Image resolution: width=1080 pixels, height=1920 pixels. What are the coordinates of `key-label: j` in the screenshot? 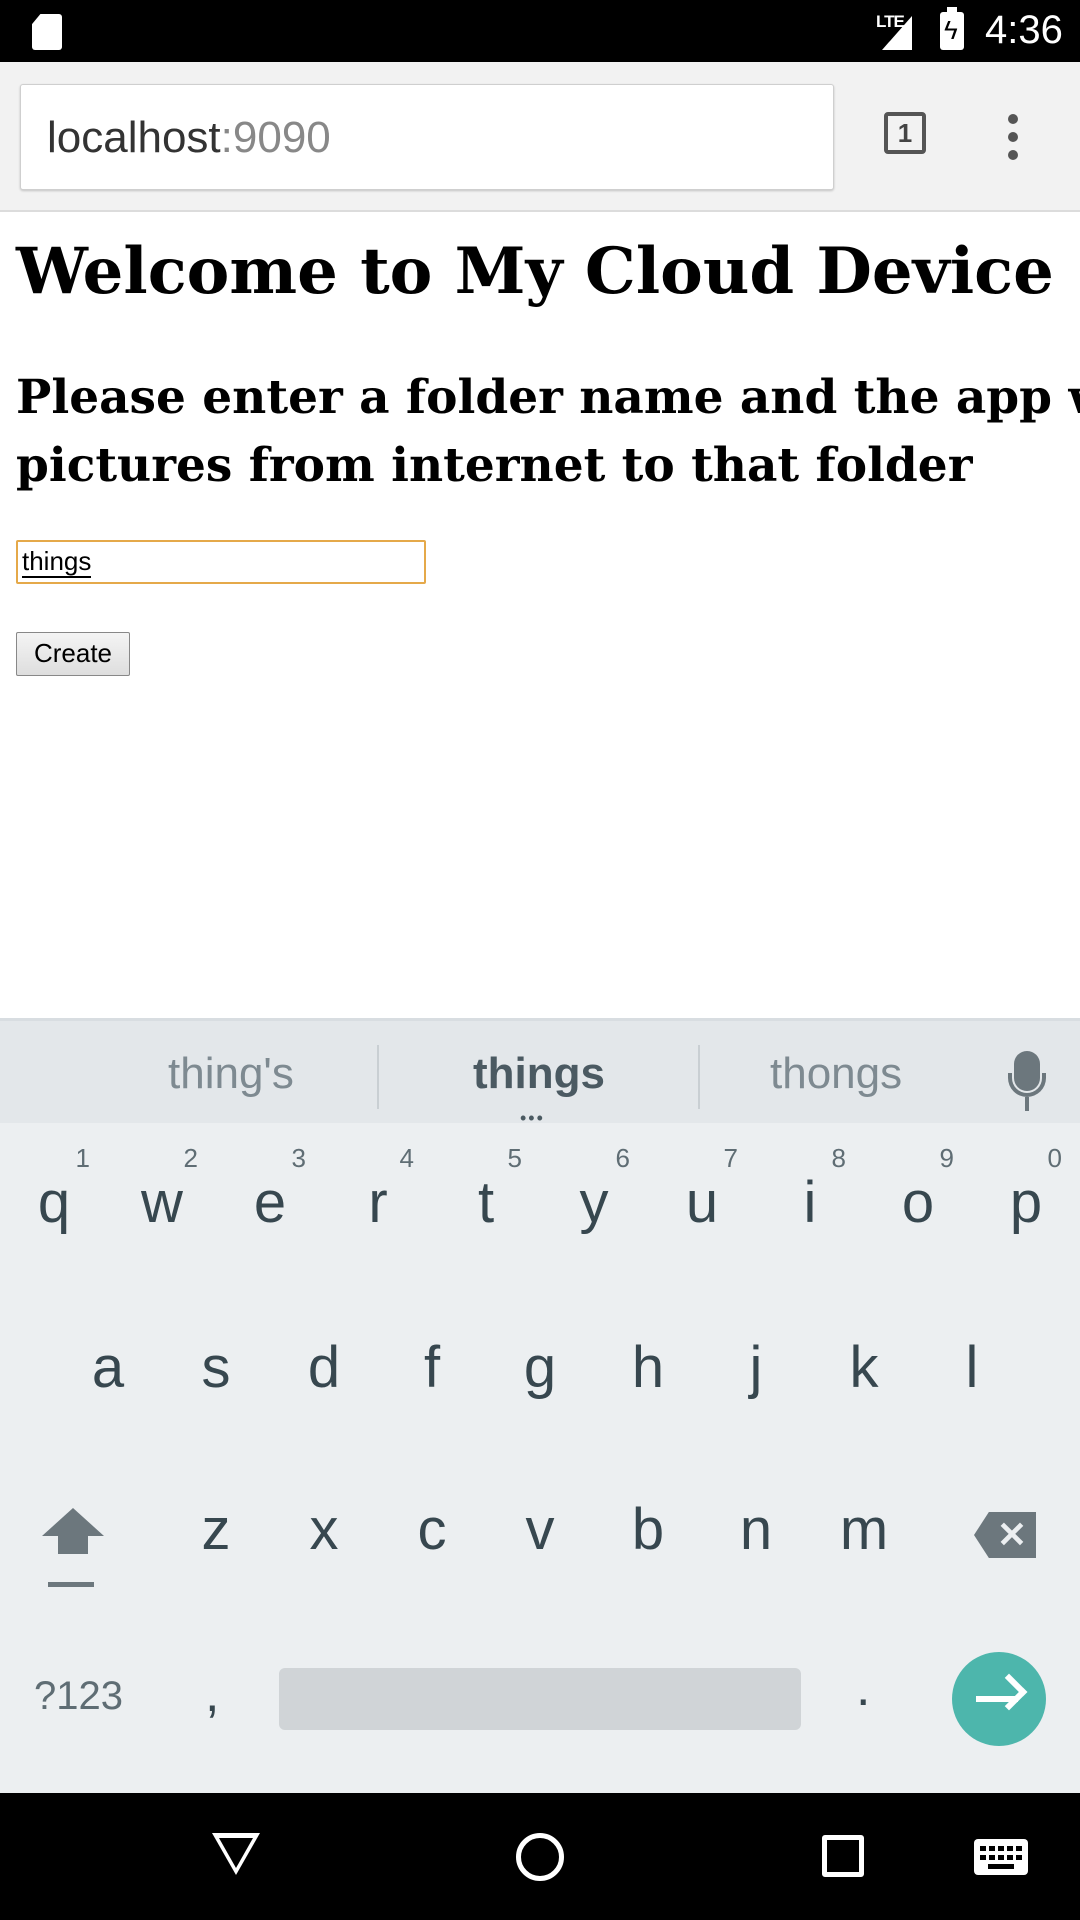 It's located at (756, 1367).